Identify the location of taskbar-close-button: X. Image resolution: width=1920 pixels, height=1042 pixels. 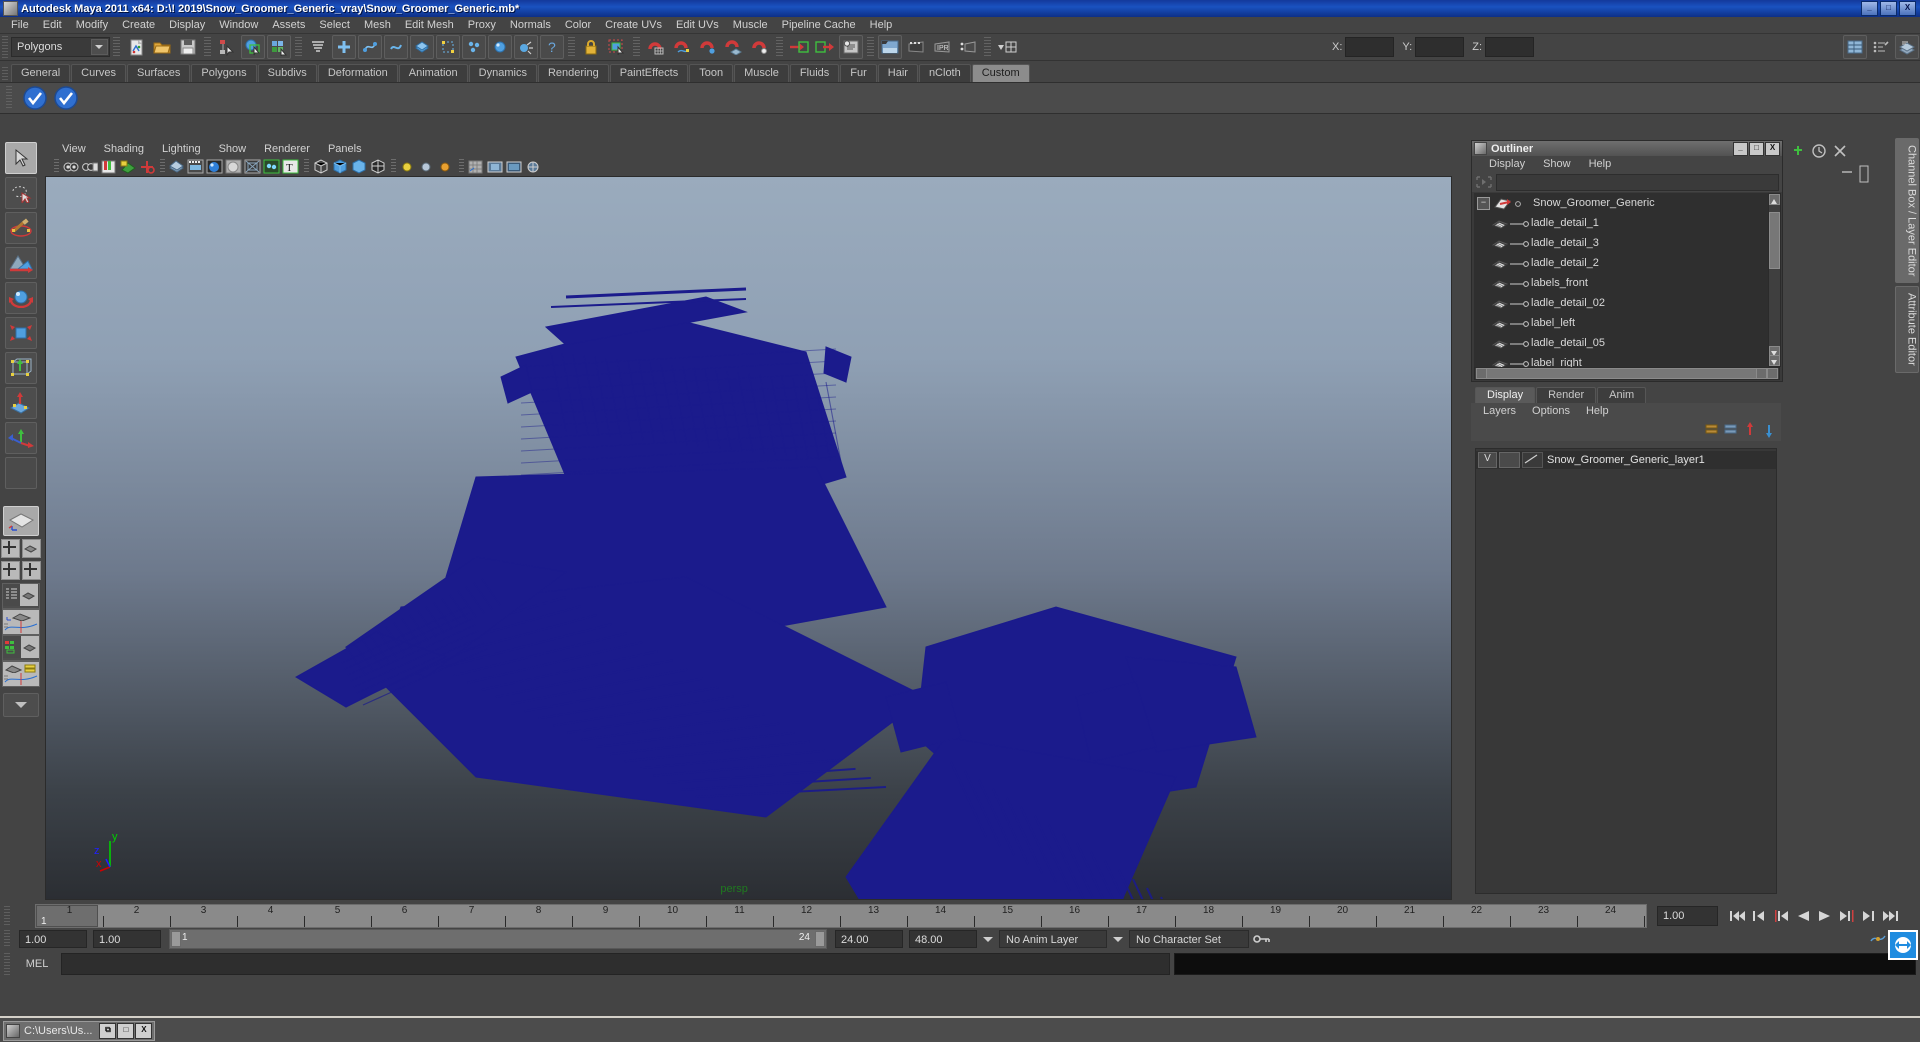
(144, 1031).